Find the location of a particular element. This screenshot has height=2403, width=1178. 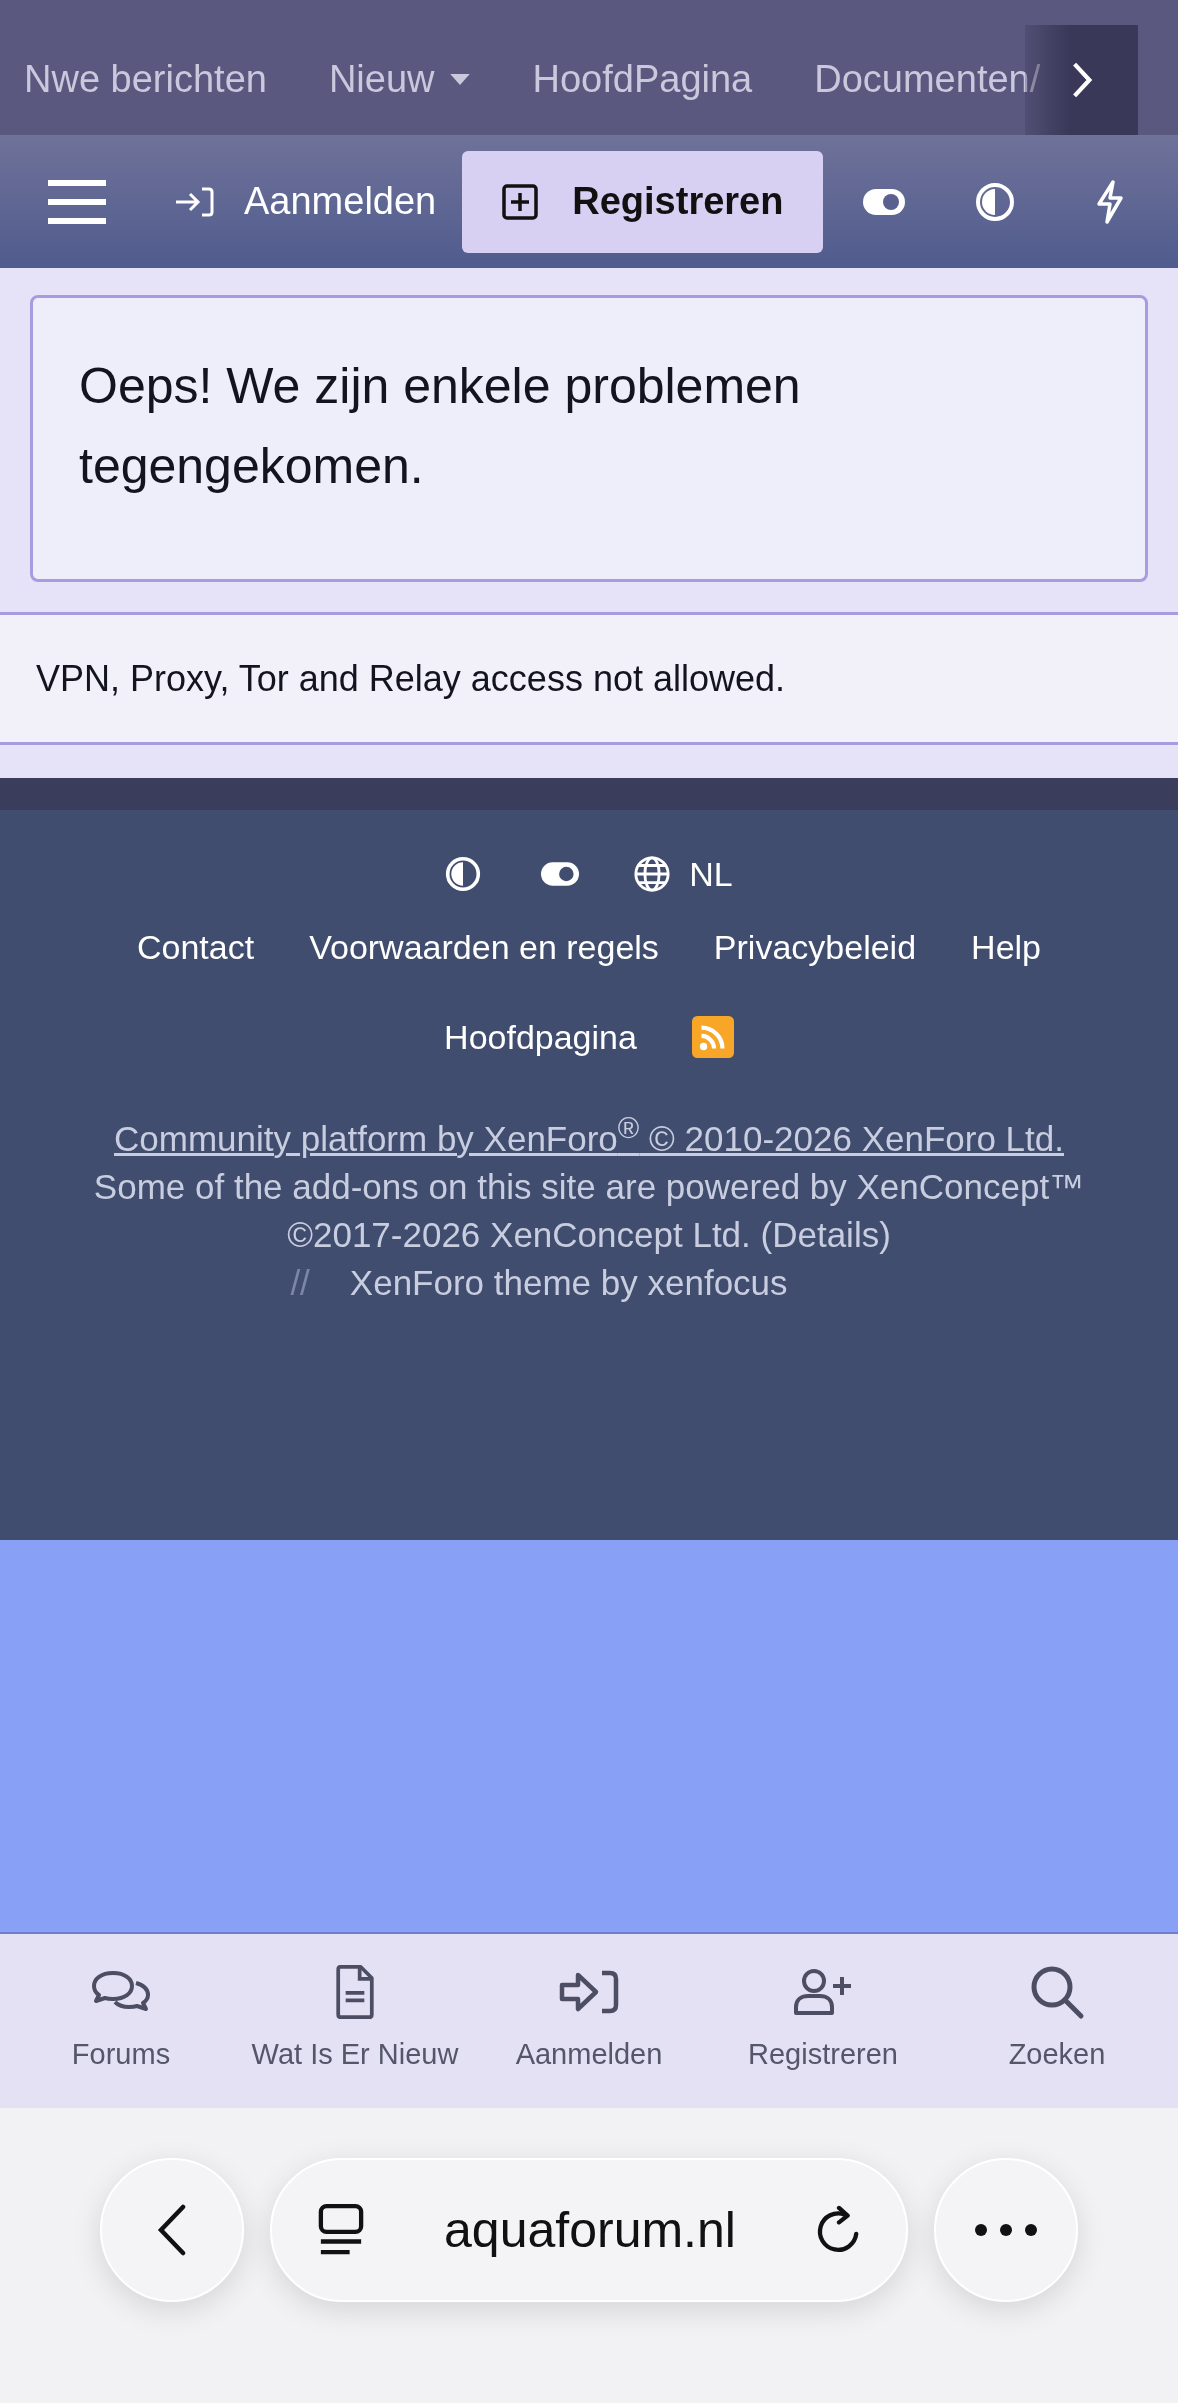

back-icon is located at coordinates (172, 2230).